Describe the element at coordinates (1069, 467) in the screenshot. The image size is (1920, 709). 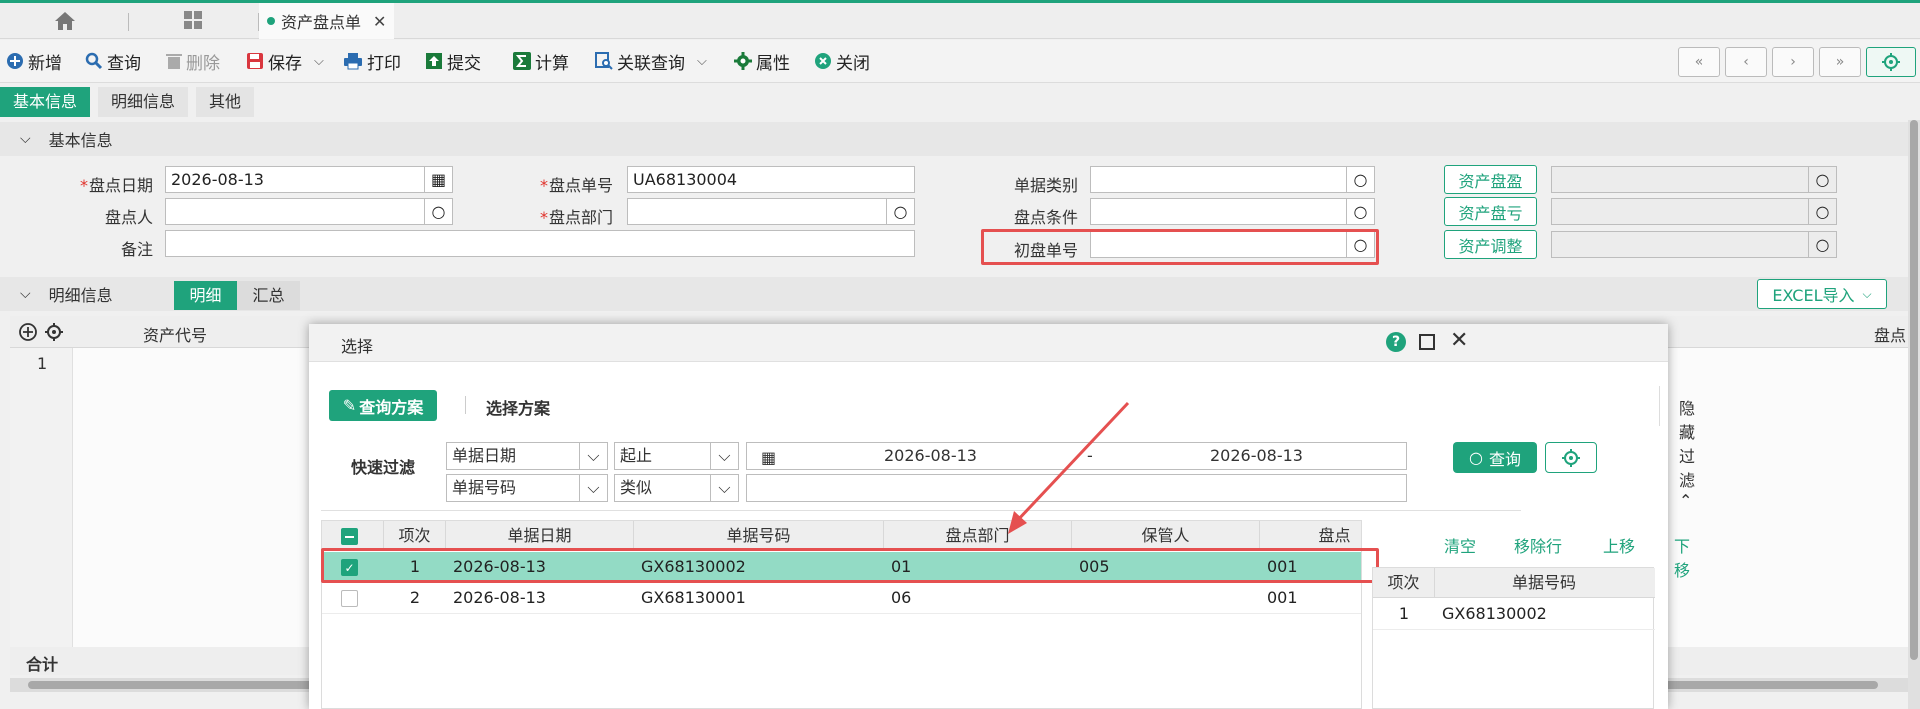
I see `annotation-arrow` at that location.